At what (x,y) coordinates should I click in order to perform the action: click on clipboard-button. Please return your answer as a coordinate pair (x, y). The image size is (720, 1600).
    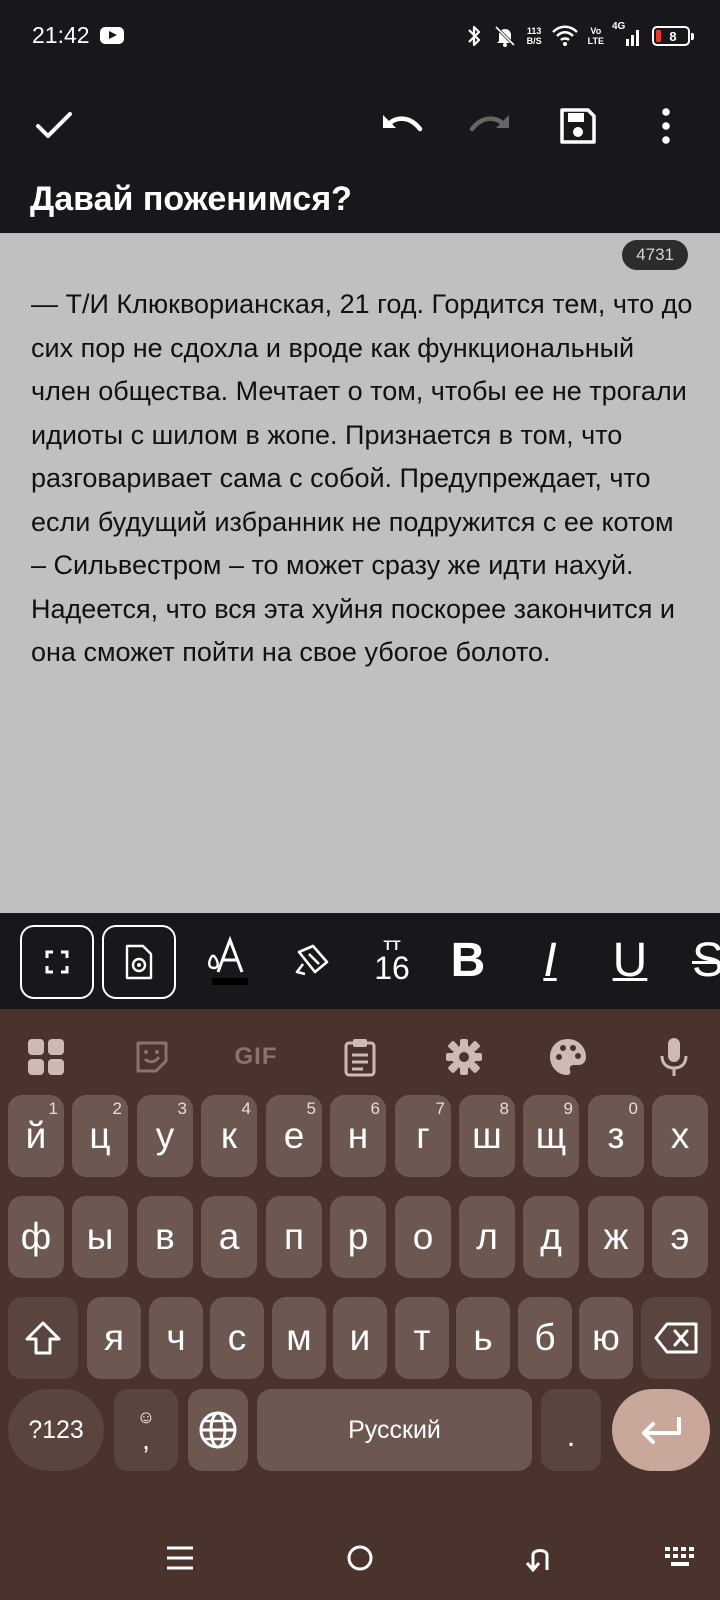
    Looking at the image, I should click on (360, 1057).